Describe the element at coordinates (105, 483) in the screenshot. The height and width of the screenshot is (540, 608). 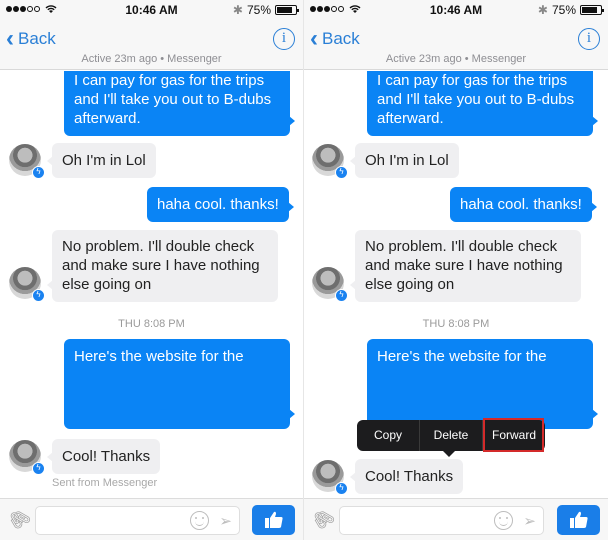
I see `sent-from-label: Sent from Messenger` at that location.